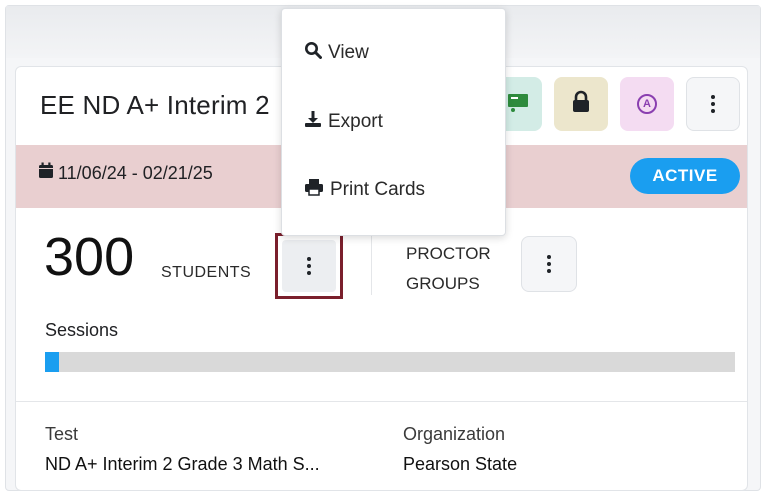  I want to click on organization-value: Pearson State, so click(460, 464).